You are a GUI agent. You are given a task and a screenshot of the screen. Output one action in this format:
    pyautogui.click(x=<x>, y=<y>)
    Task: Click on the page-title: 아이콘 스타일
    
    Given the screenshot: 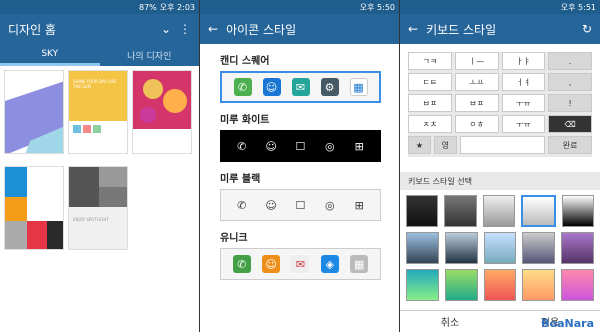 What is the action you would take?
    pyautogui.click(x=261, y=29)
    